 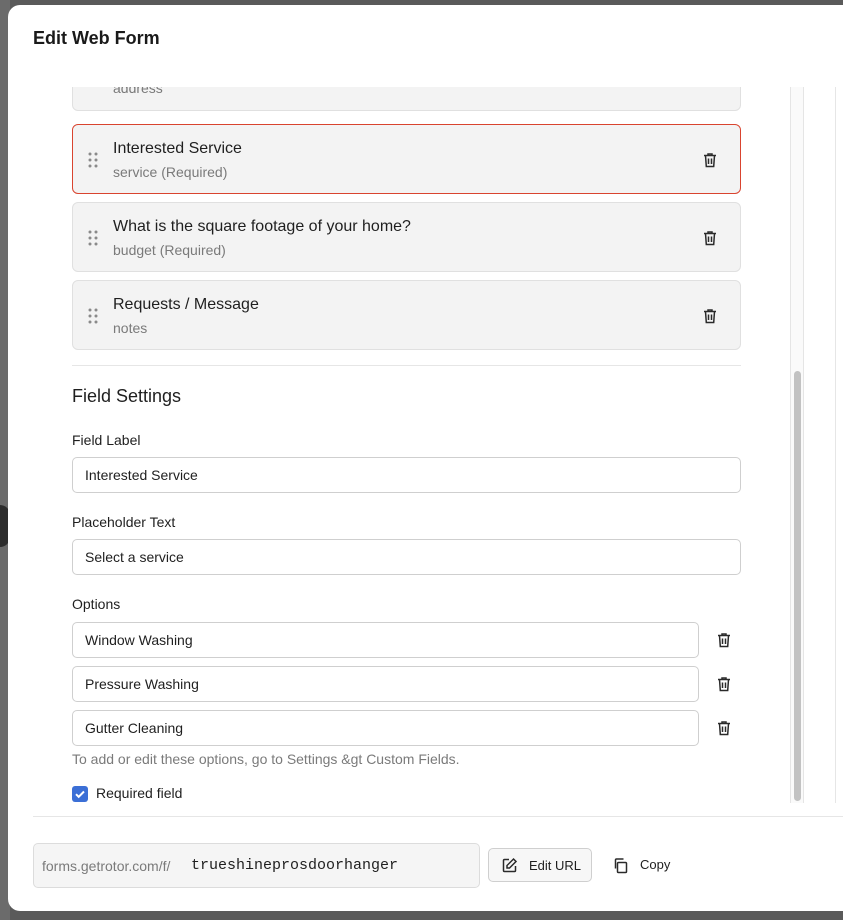 What do you see at coordinates (438, 816) in the screenshot?
I see `footer-divider` at bounding box center [438, 816].